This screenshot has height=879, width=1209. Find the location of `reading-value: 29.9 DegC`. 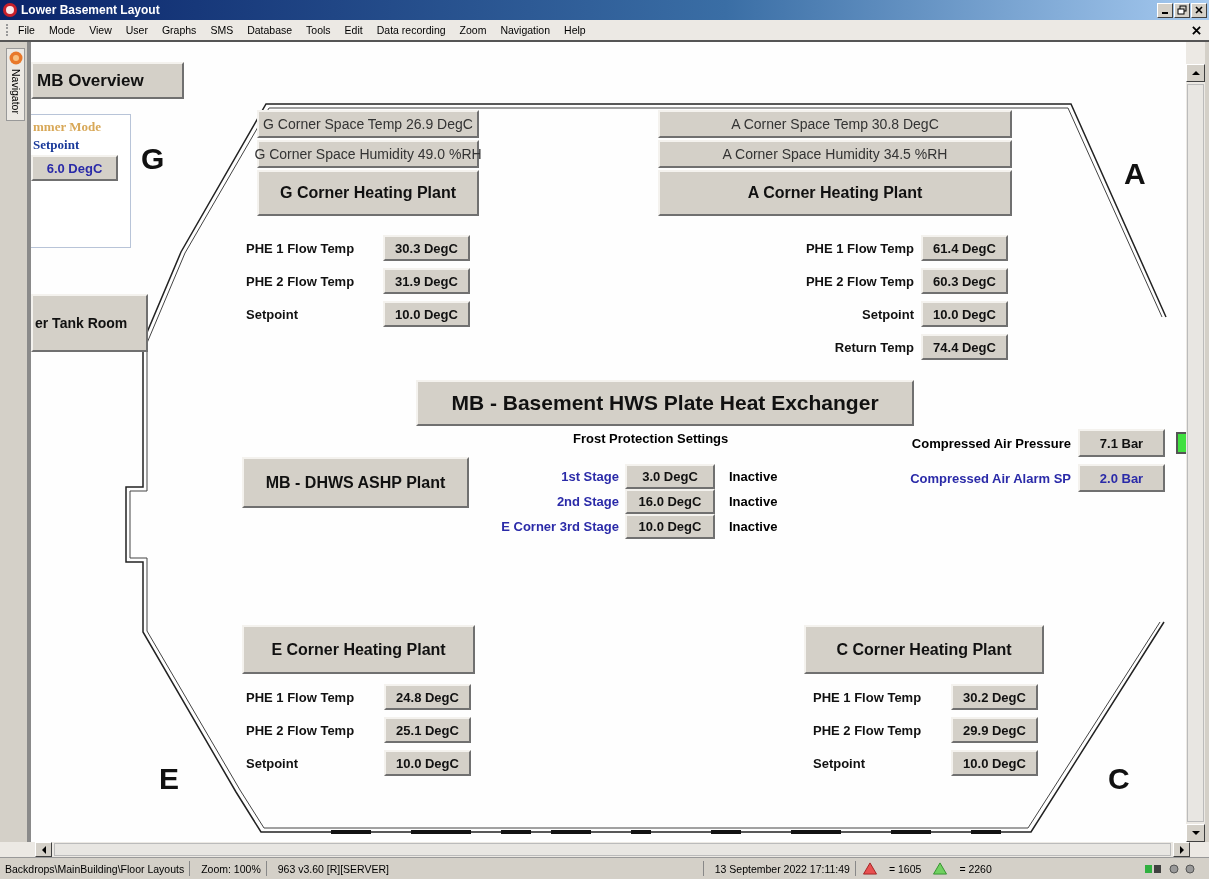

reading-value: 29.9 DegC is located at coordinates (994, 730).